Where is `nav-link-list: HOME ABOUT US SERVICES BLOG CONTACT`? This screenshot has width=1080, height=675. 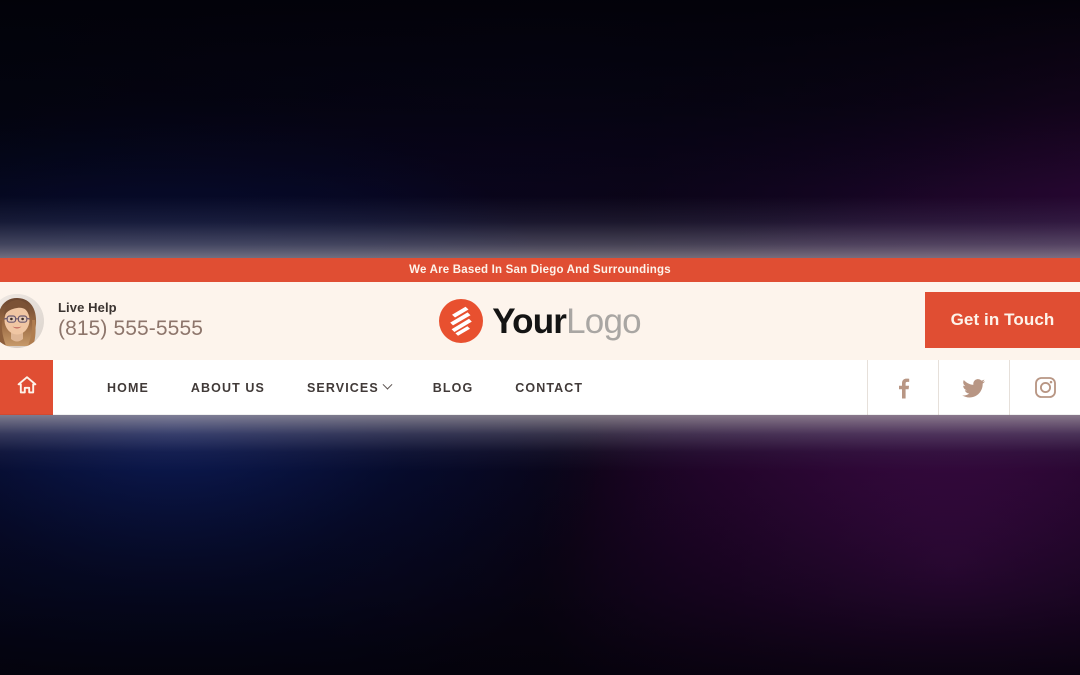
nav-link-list: HOME ABOUT US SERVICES BLOG CONTACT is located at coordinates (345, 387).